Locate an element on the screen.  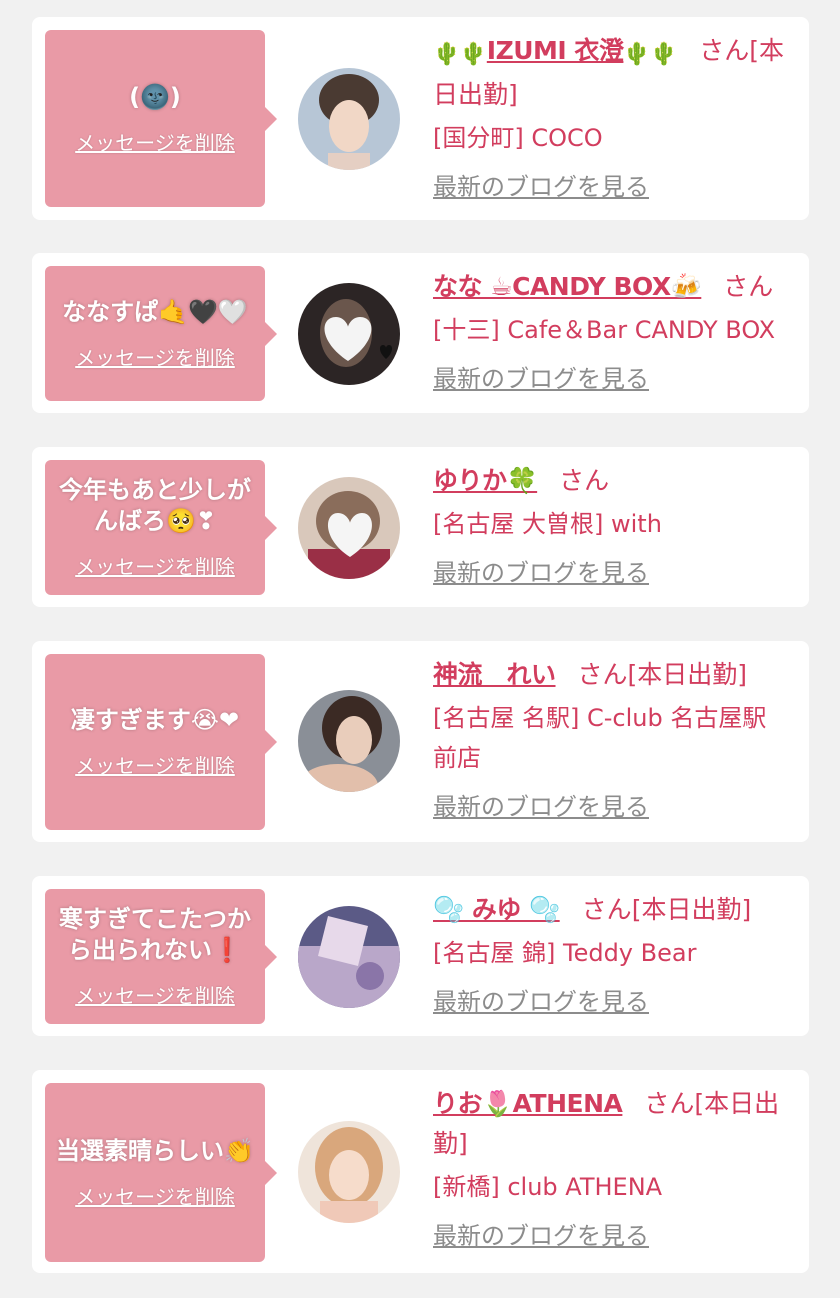
message-text: 寒すぎてこたつから出られない❗ is located at coordinates (155, 934).